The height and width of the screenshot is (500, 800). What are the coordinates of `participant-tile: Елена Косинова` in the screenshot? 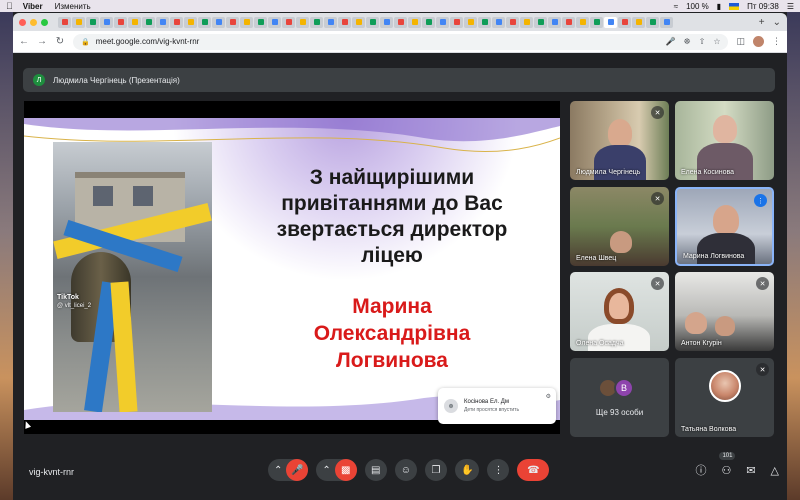 It's located at (724, 140).